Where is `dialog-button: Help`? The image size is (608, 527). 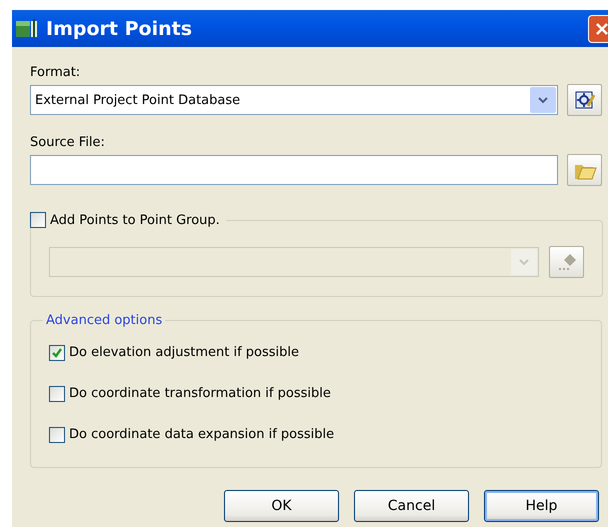
dialog-button: Help is located at coordinates (541, 506).